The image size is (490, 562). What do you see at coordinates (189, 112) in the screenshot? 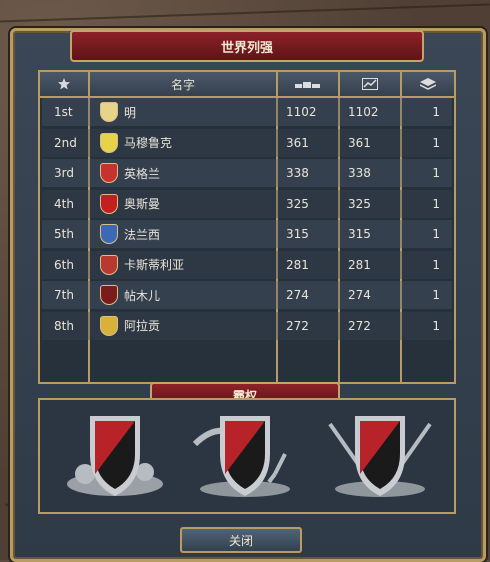
I see `name-cell: 明` at bounding box center [189, 112].